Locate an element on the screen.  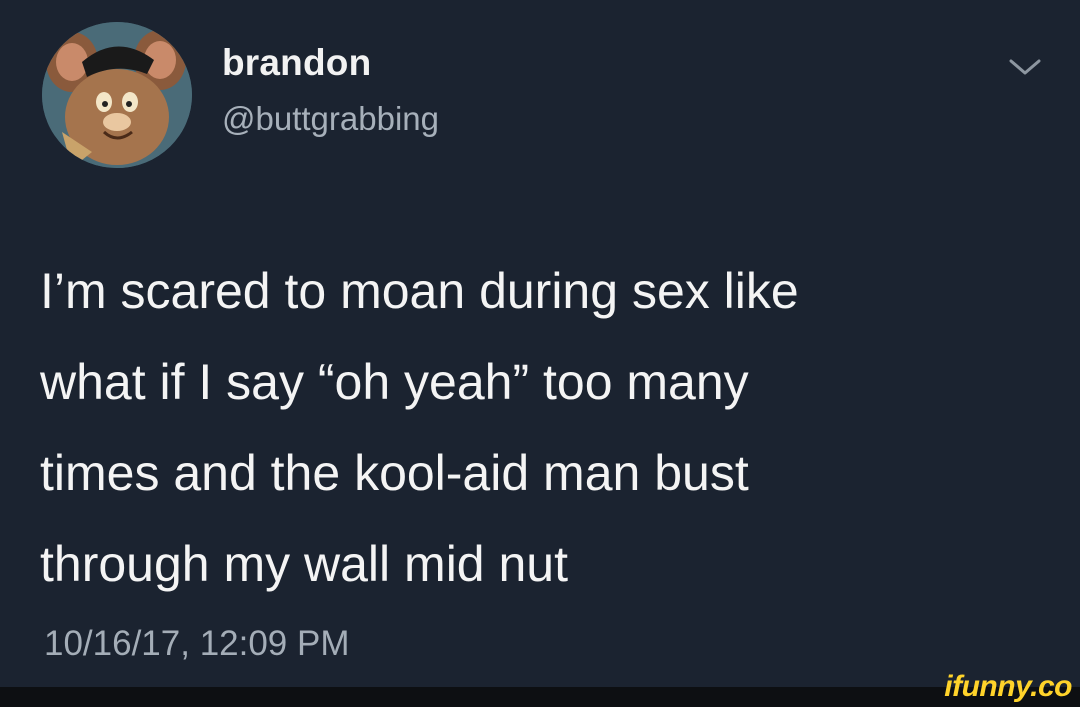
user-handle: @buttgrabbing is located at coordinates (330, 119).